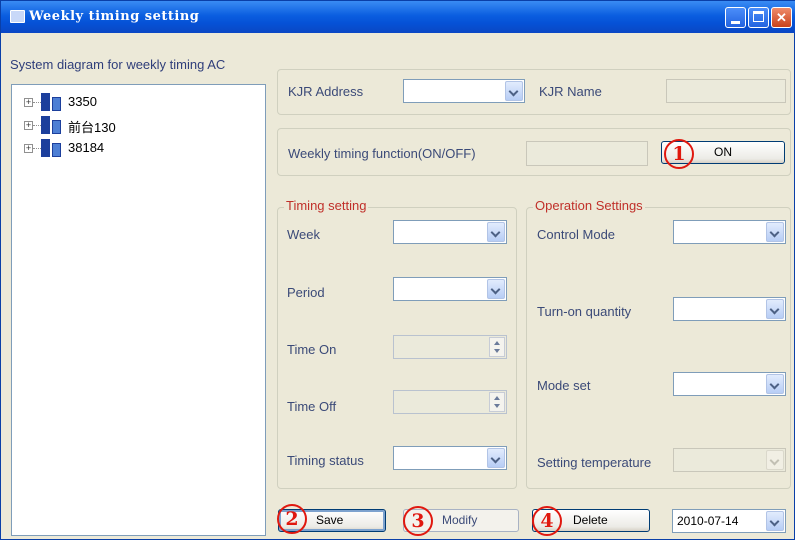 The width and height of the screenshot is (795, 540). Describe the element at coordinates (729, 232) in the screenshot. I see `control-mode-select` at that location.